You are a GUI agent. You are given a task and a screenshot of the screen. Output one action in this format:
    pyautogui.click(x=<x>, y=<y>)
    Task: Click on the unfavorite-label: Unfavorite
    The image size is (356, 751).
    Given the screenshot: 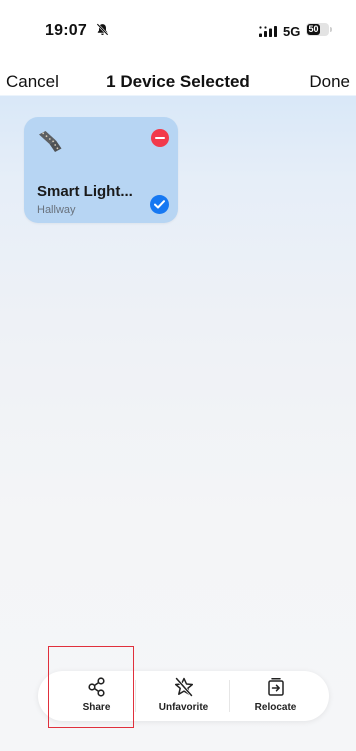 What is the action you would take?
    pyautogui.click(x=183, y=707)
    